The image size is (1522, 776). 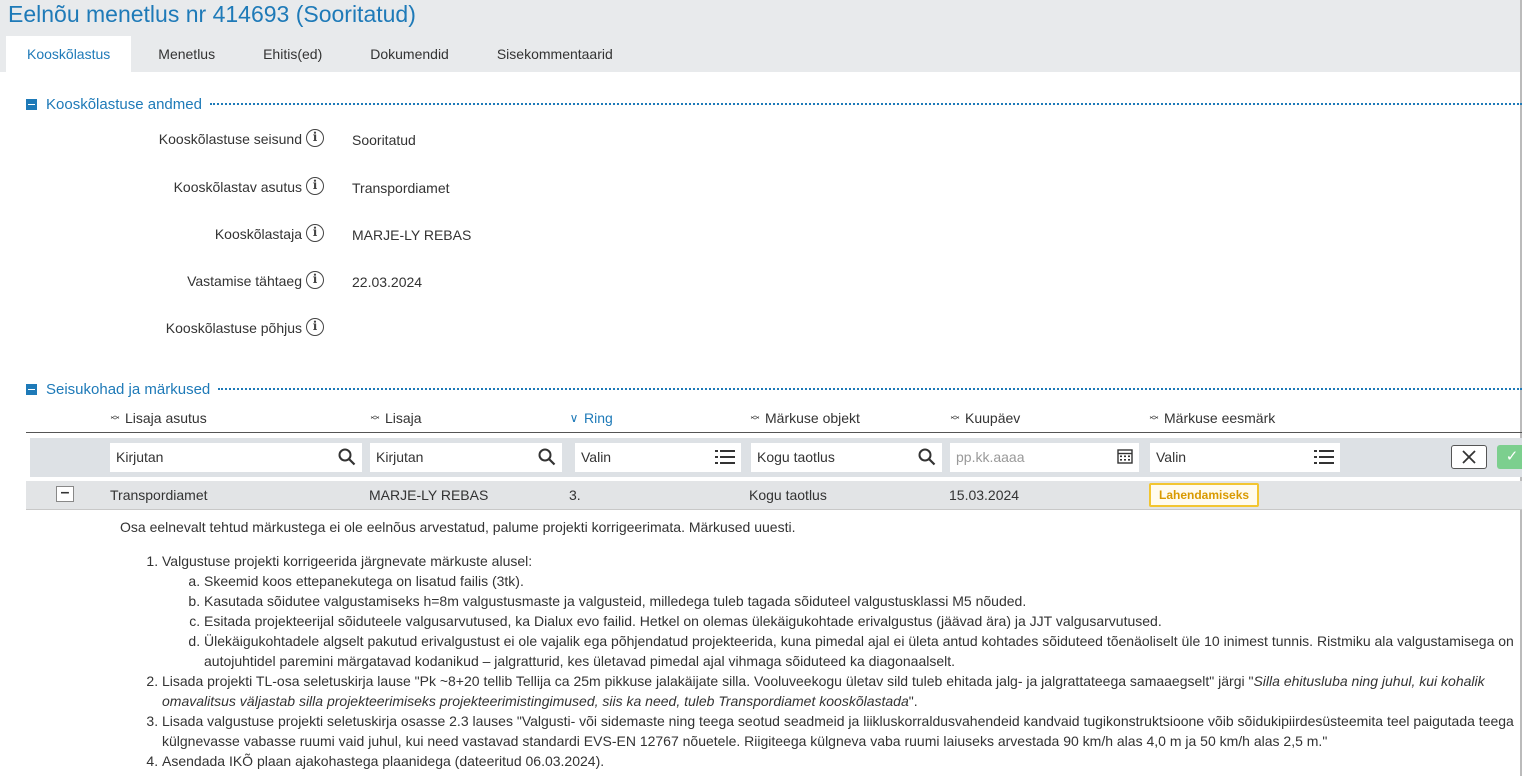 I want to click on column-header-lisaja: ︿ ﹀ Lisaja, so click(x=396, y=418).